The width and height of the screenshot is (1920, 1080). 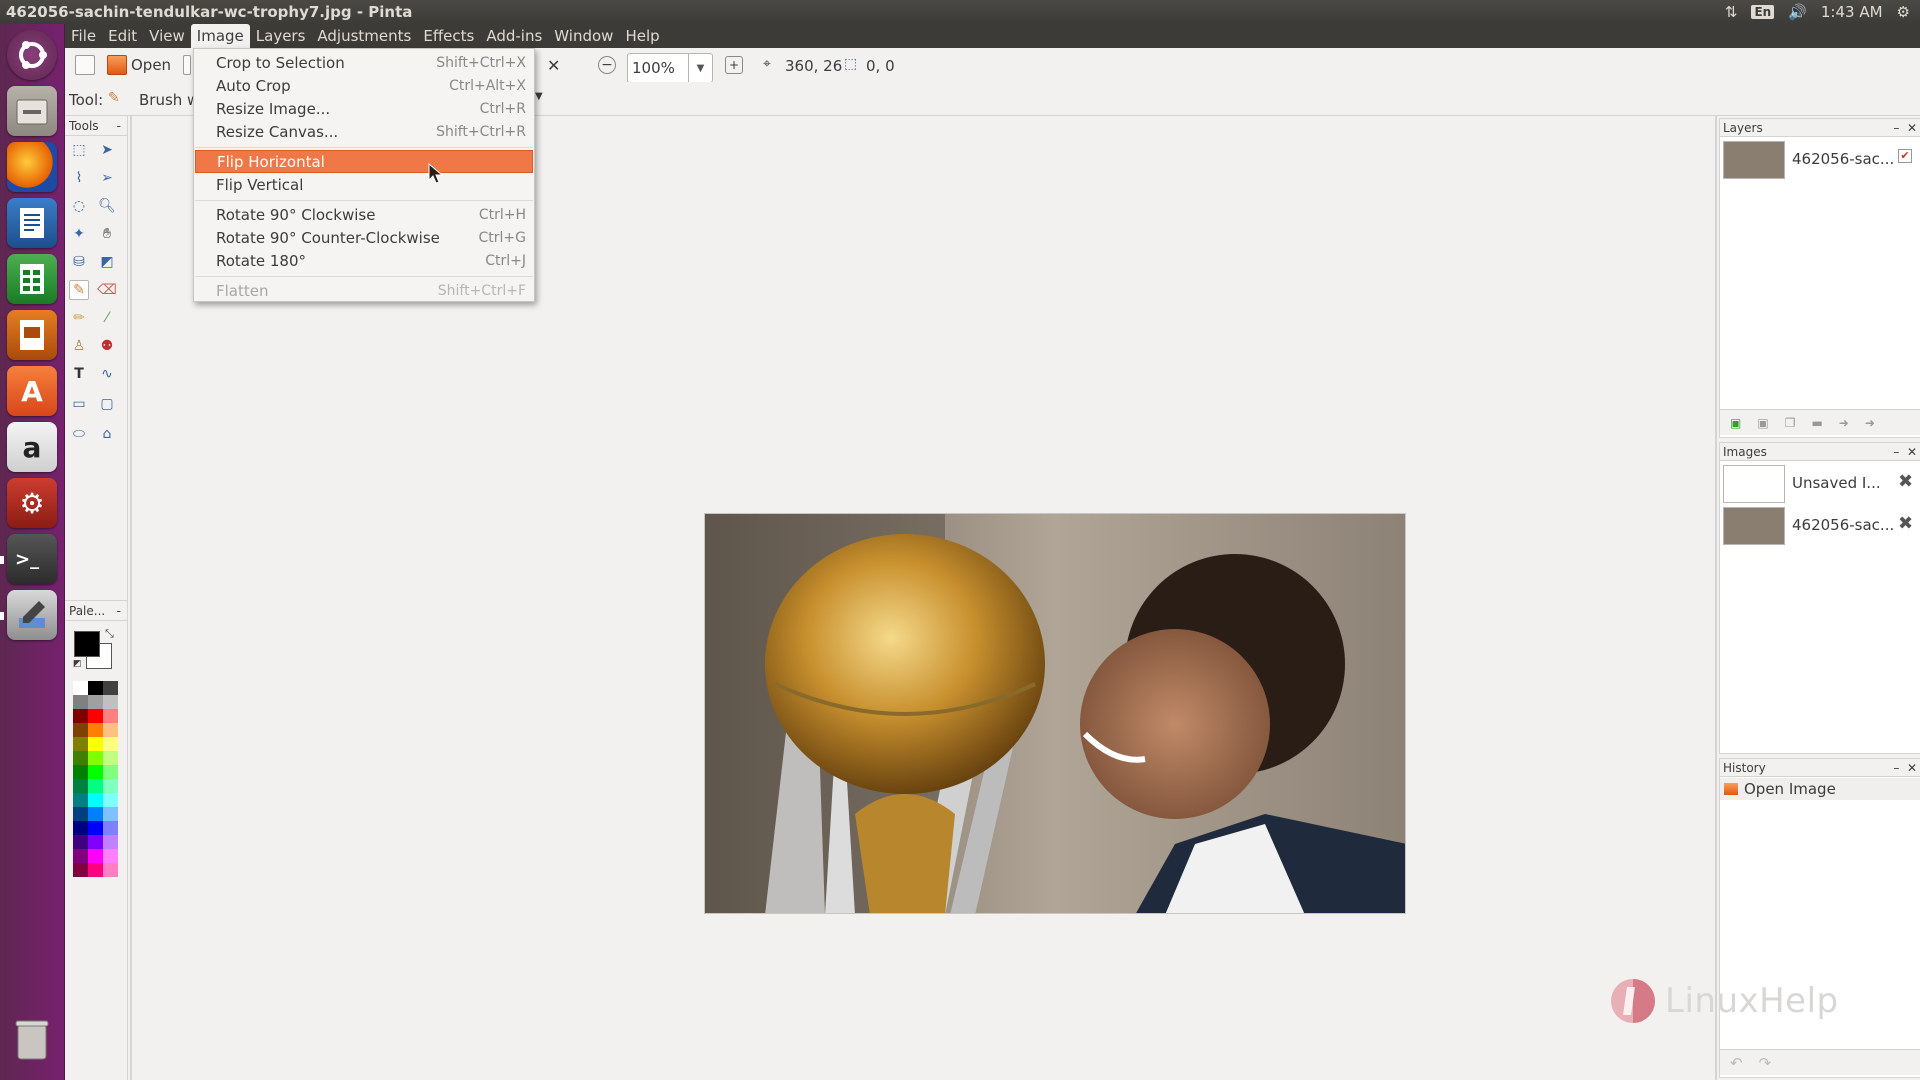 What do you see at coordinates (583, 36) in the screenshot?
I see `menu-window: Window` at bounding box center [583, 36].